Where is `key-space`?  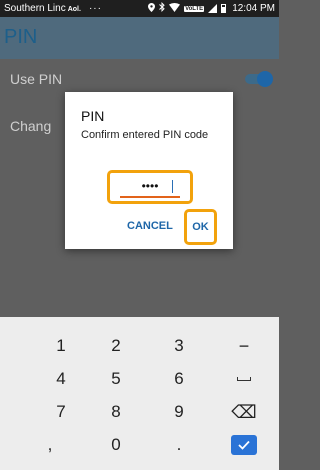
key-space is located at coordinates (244, 379).